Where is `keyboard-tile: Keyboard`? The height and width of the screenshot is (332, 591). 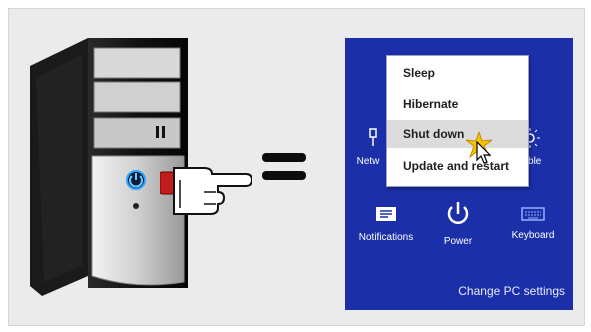
keyboard-tile: Keyboard is located at coordinates (533, 223).